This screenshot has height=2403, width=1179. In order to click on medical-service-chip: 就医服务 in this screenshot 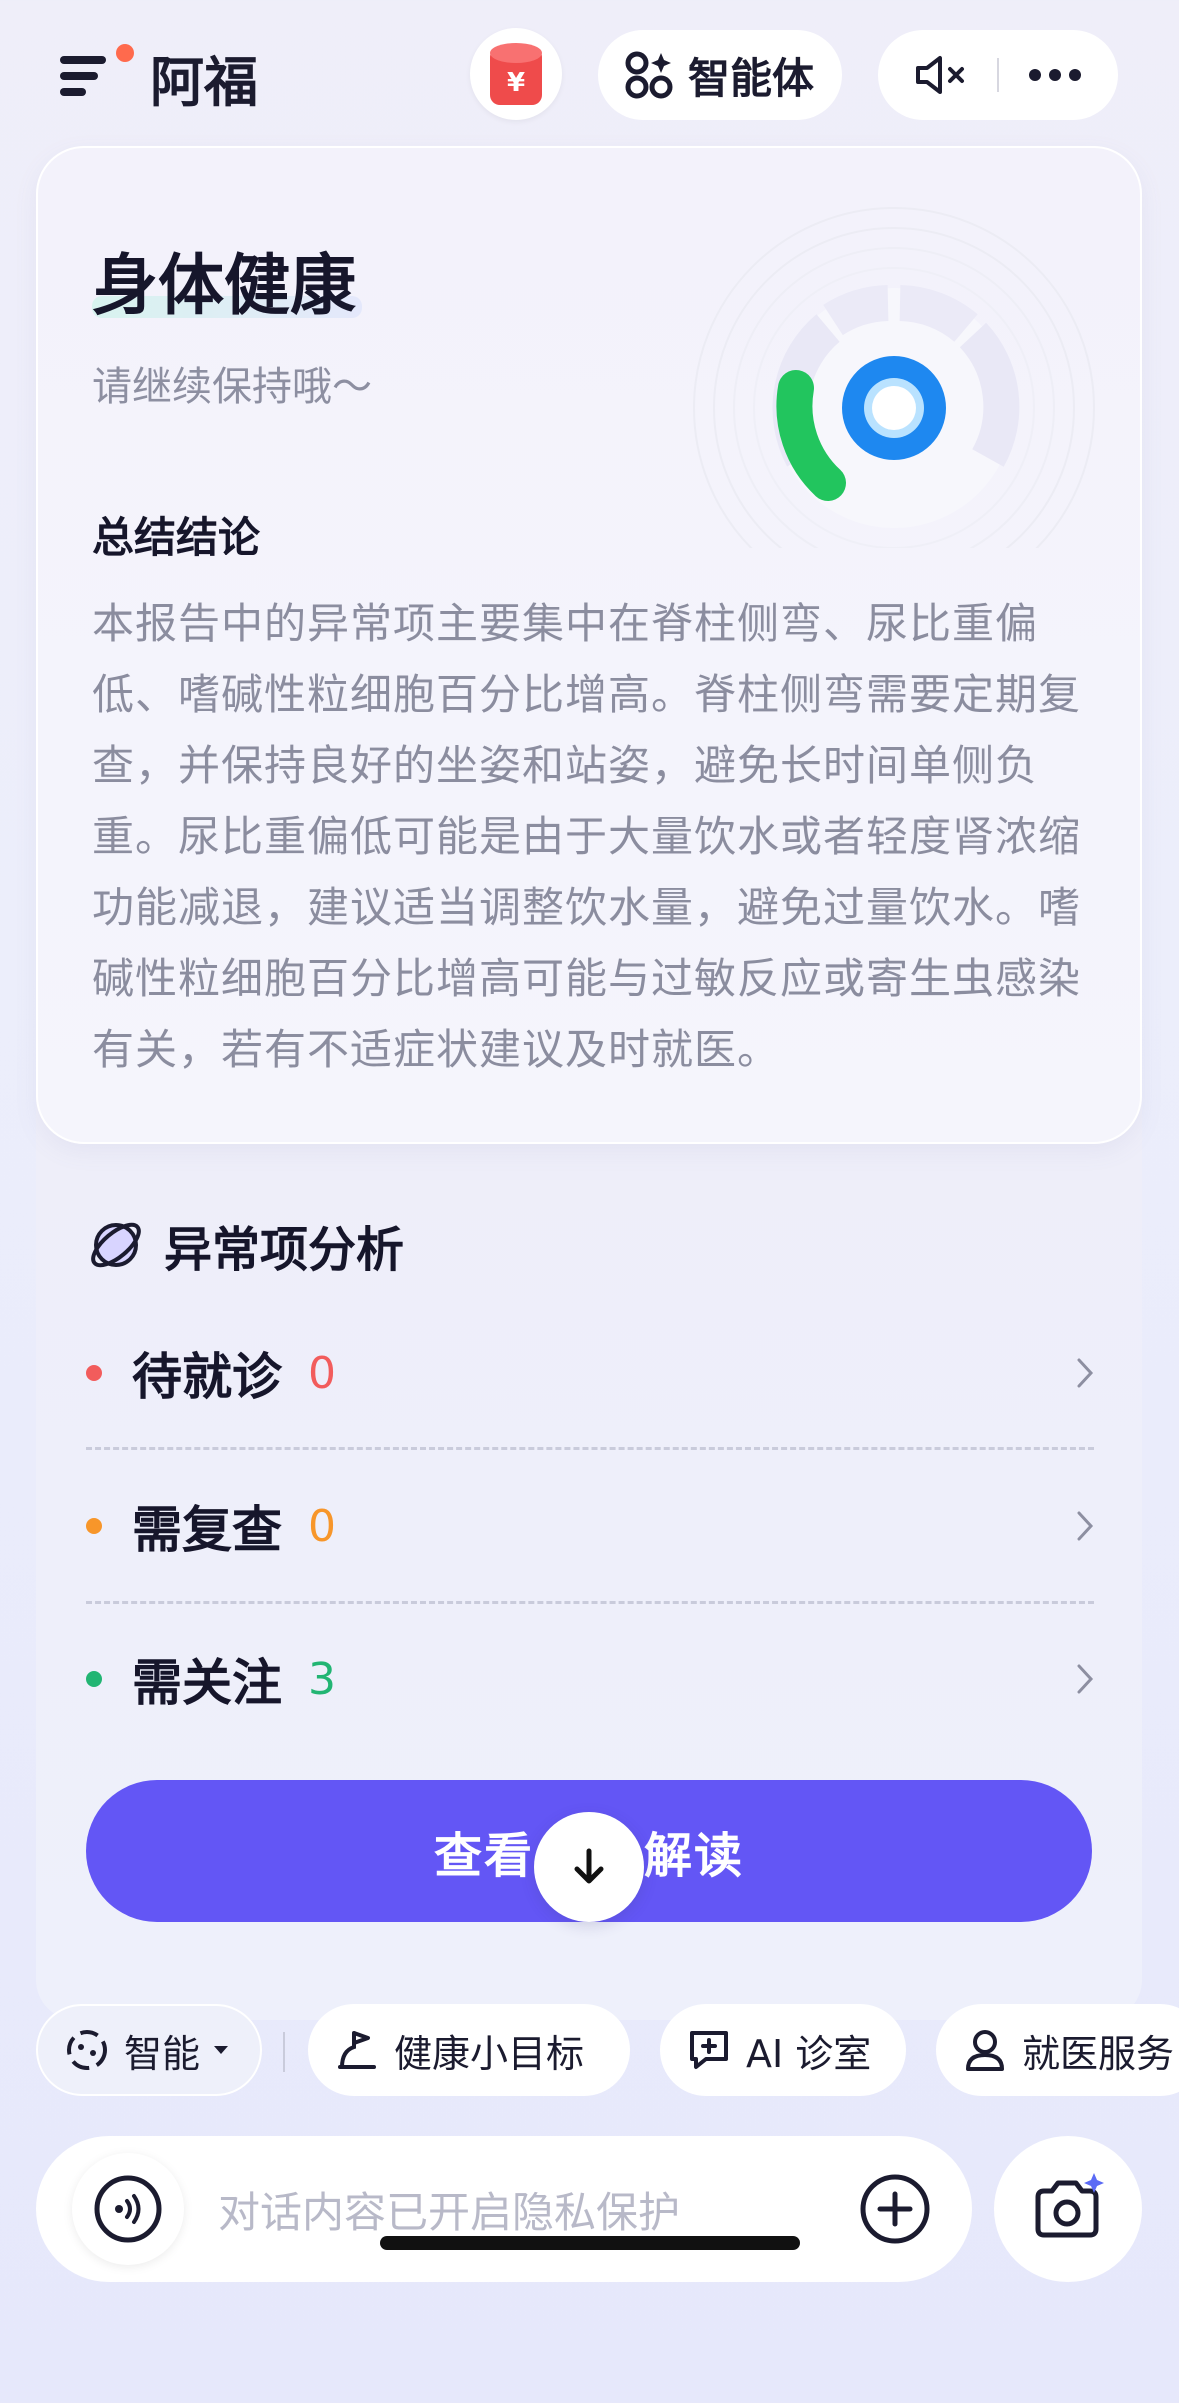, I will do `click(1057, 2050)`.